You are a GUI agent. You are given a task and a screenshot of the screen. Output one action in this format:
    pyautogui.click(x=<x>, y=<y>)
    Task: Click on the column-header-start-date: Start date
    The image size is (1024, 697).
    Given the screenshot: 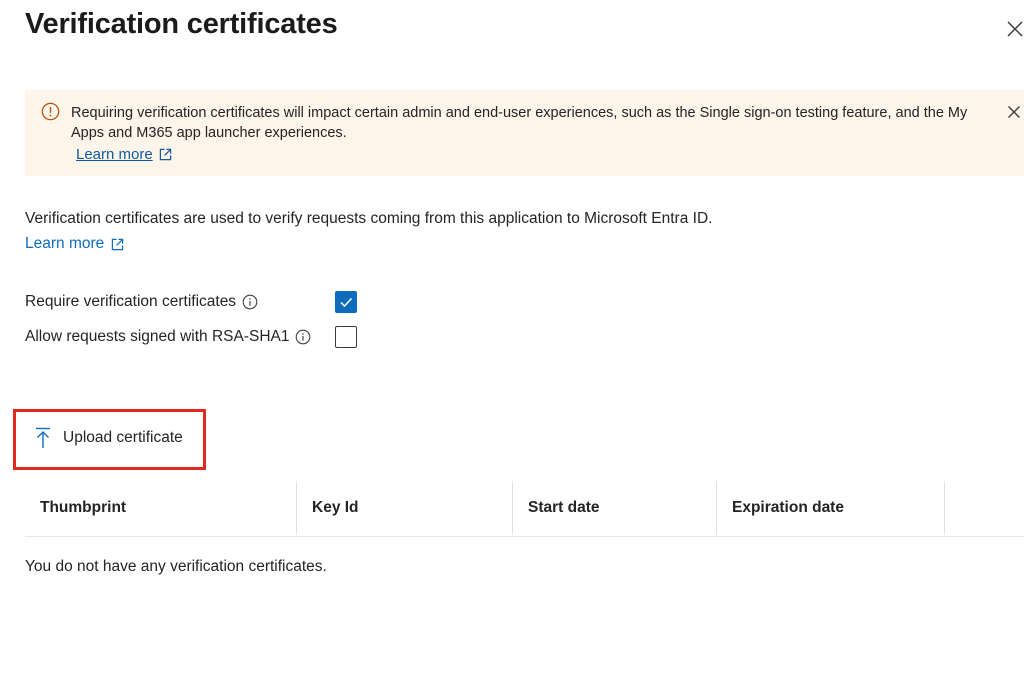 What is the action you would take?
    pyautogui.click(x=564, y=508)
    